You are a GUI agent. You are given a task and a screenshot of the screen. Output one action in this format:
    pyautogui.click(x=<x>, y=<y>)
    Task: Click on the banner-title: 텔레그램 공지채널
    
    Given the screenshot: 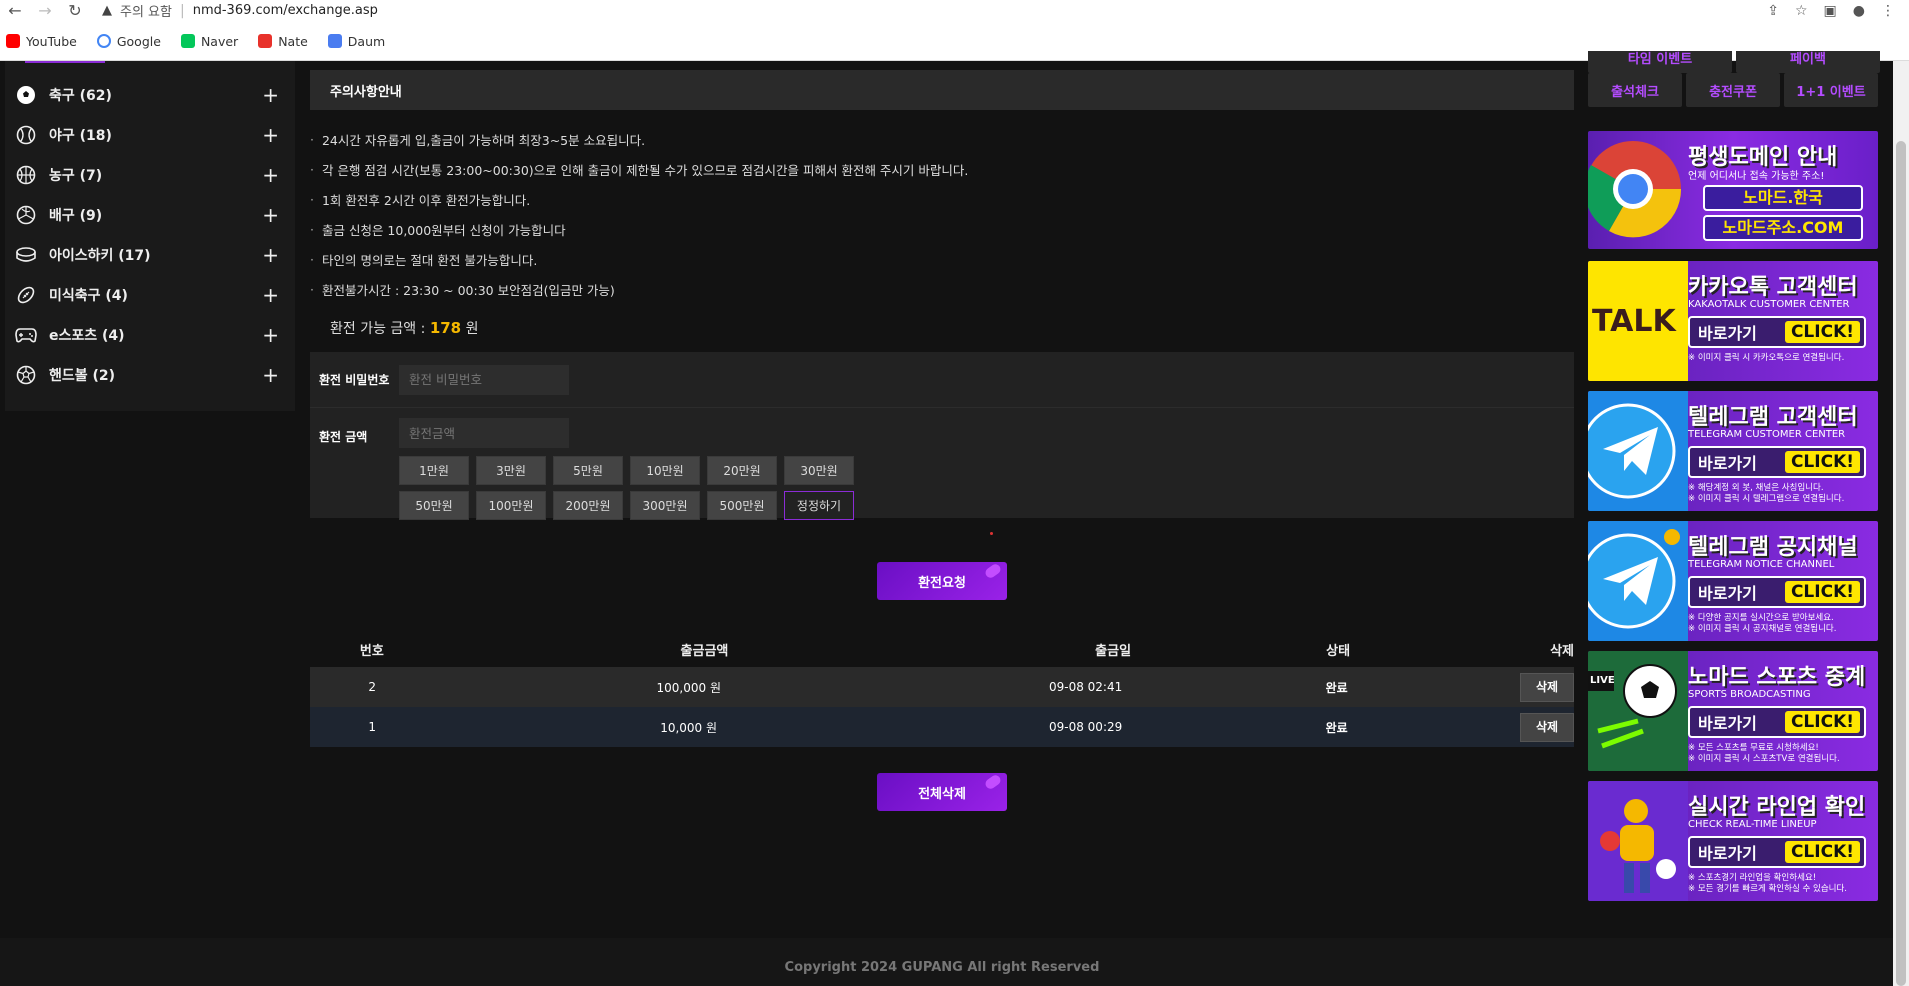 What is the action you would take?
    pyautogui.click(x=1773, y=547)
    